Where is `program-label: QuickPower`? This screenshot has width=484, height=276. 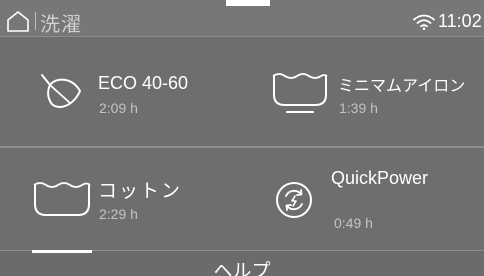 program-label: QuickPower is located at coordinates (380, 178).